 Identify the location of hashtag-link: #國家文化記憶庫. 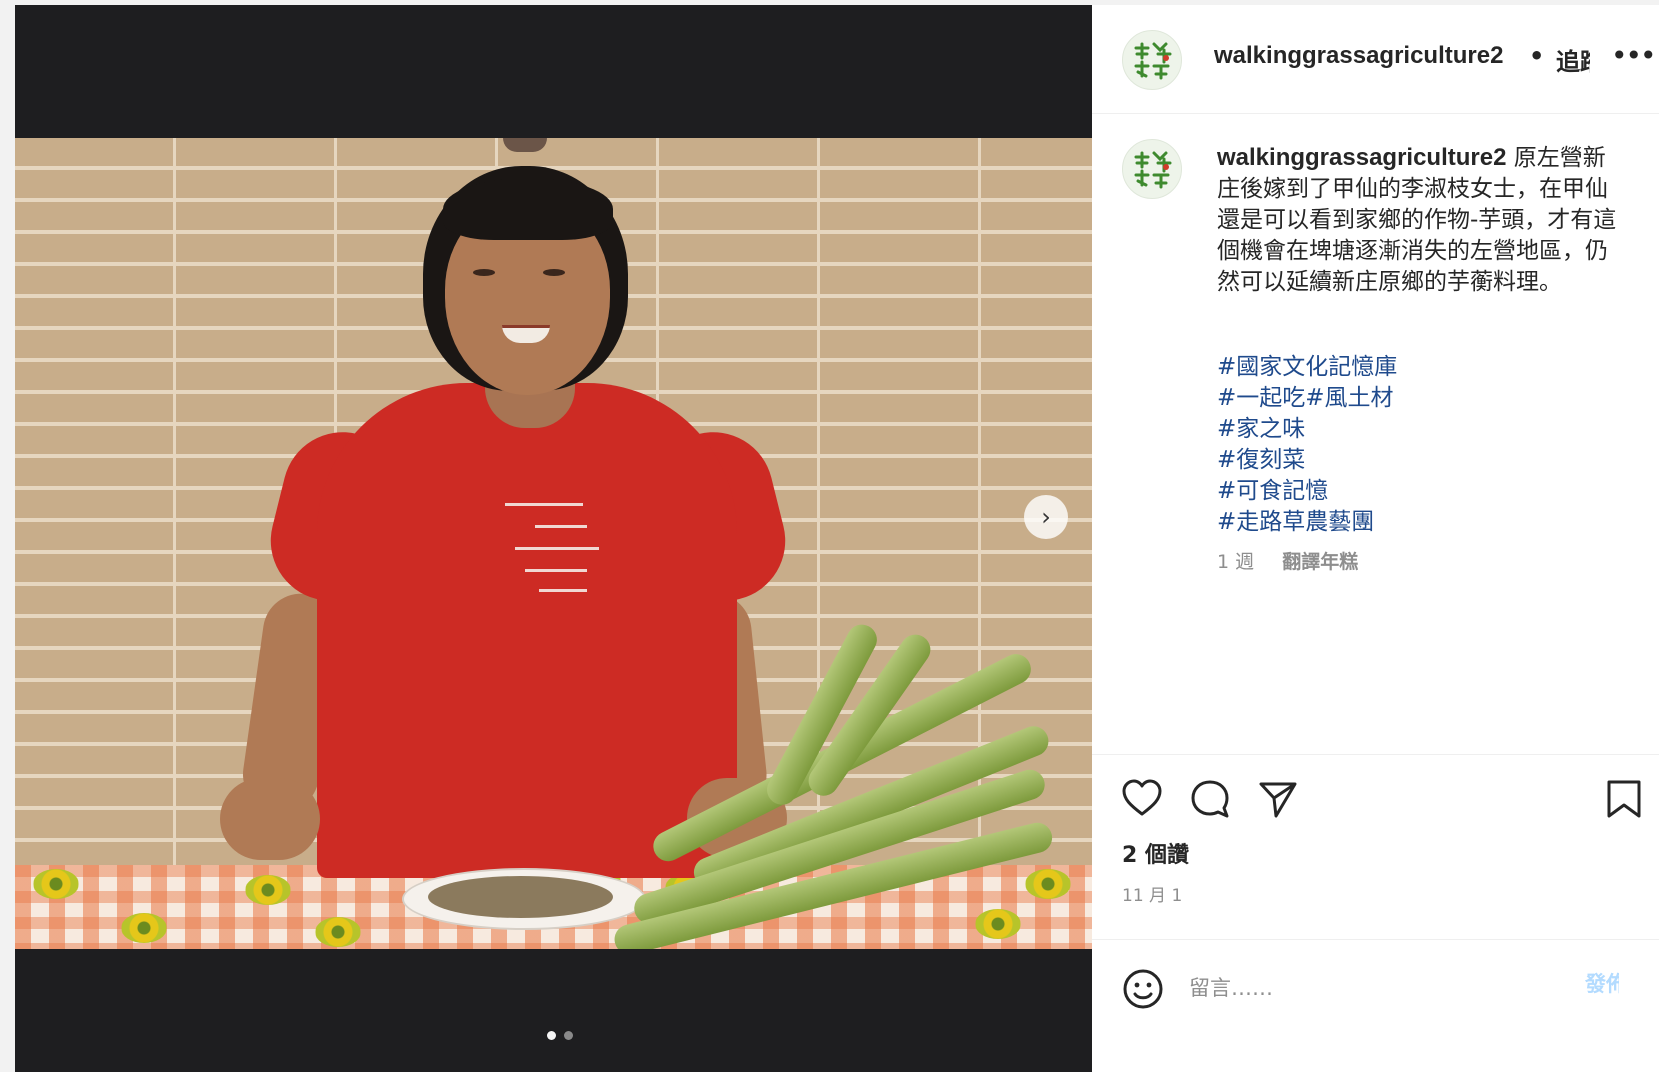
(1307, 367).